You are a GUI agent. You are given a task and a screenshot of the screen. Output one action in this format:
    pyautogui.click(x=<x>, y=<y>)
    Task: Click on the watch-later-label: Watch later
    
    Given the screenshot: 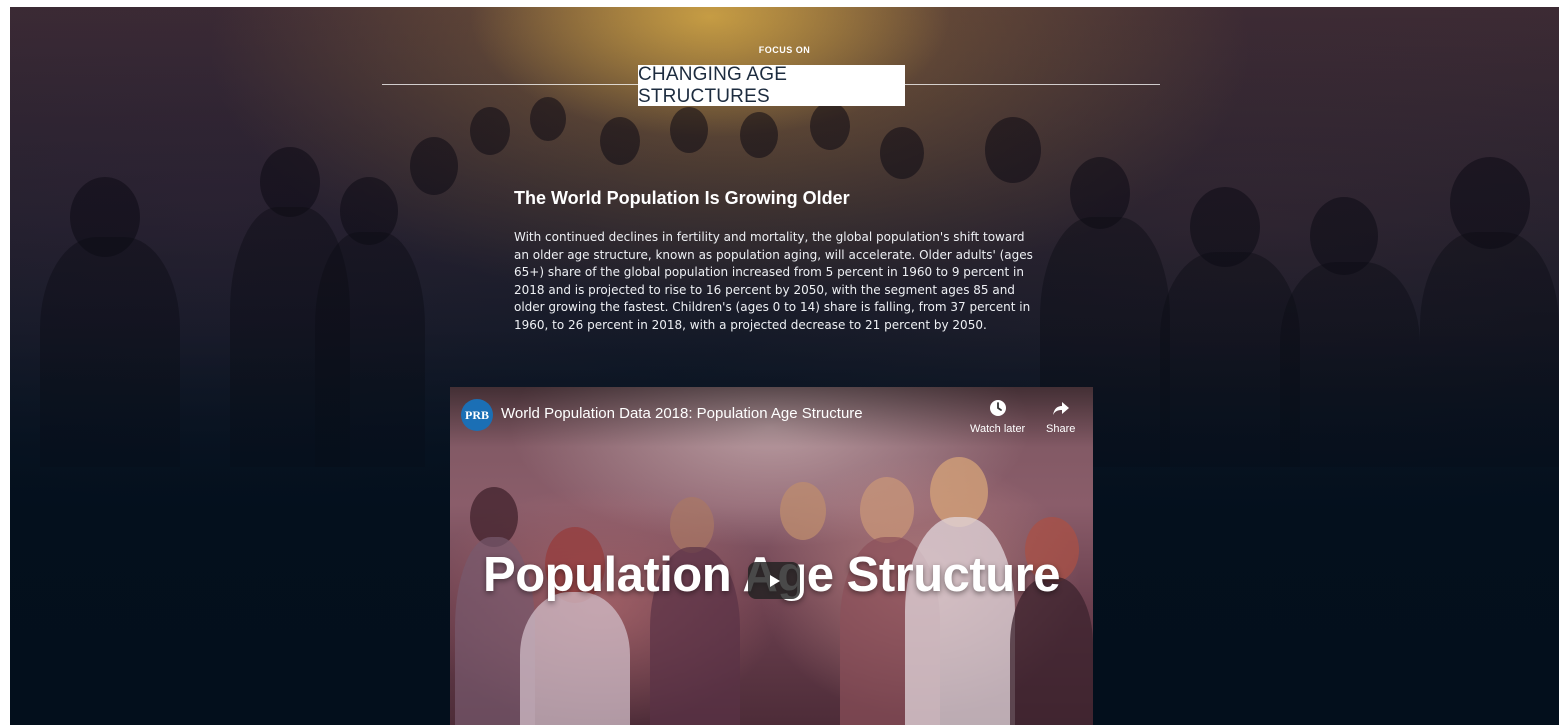 What is the action you would take?
    pyautogui.click(x=998, y=429)
    